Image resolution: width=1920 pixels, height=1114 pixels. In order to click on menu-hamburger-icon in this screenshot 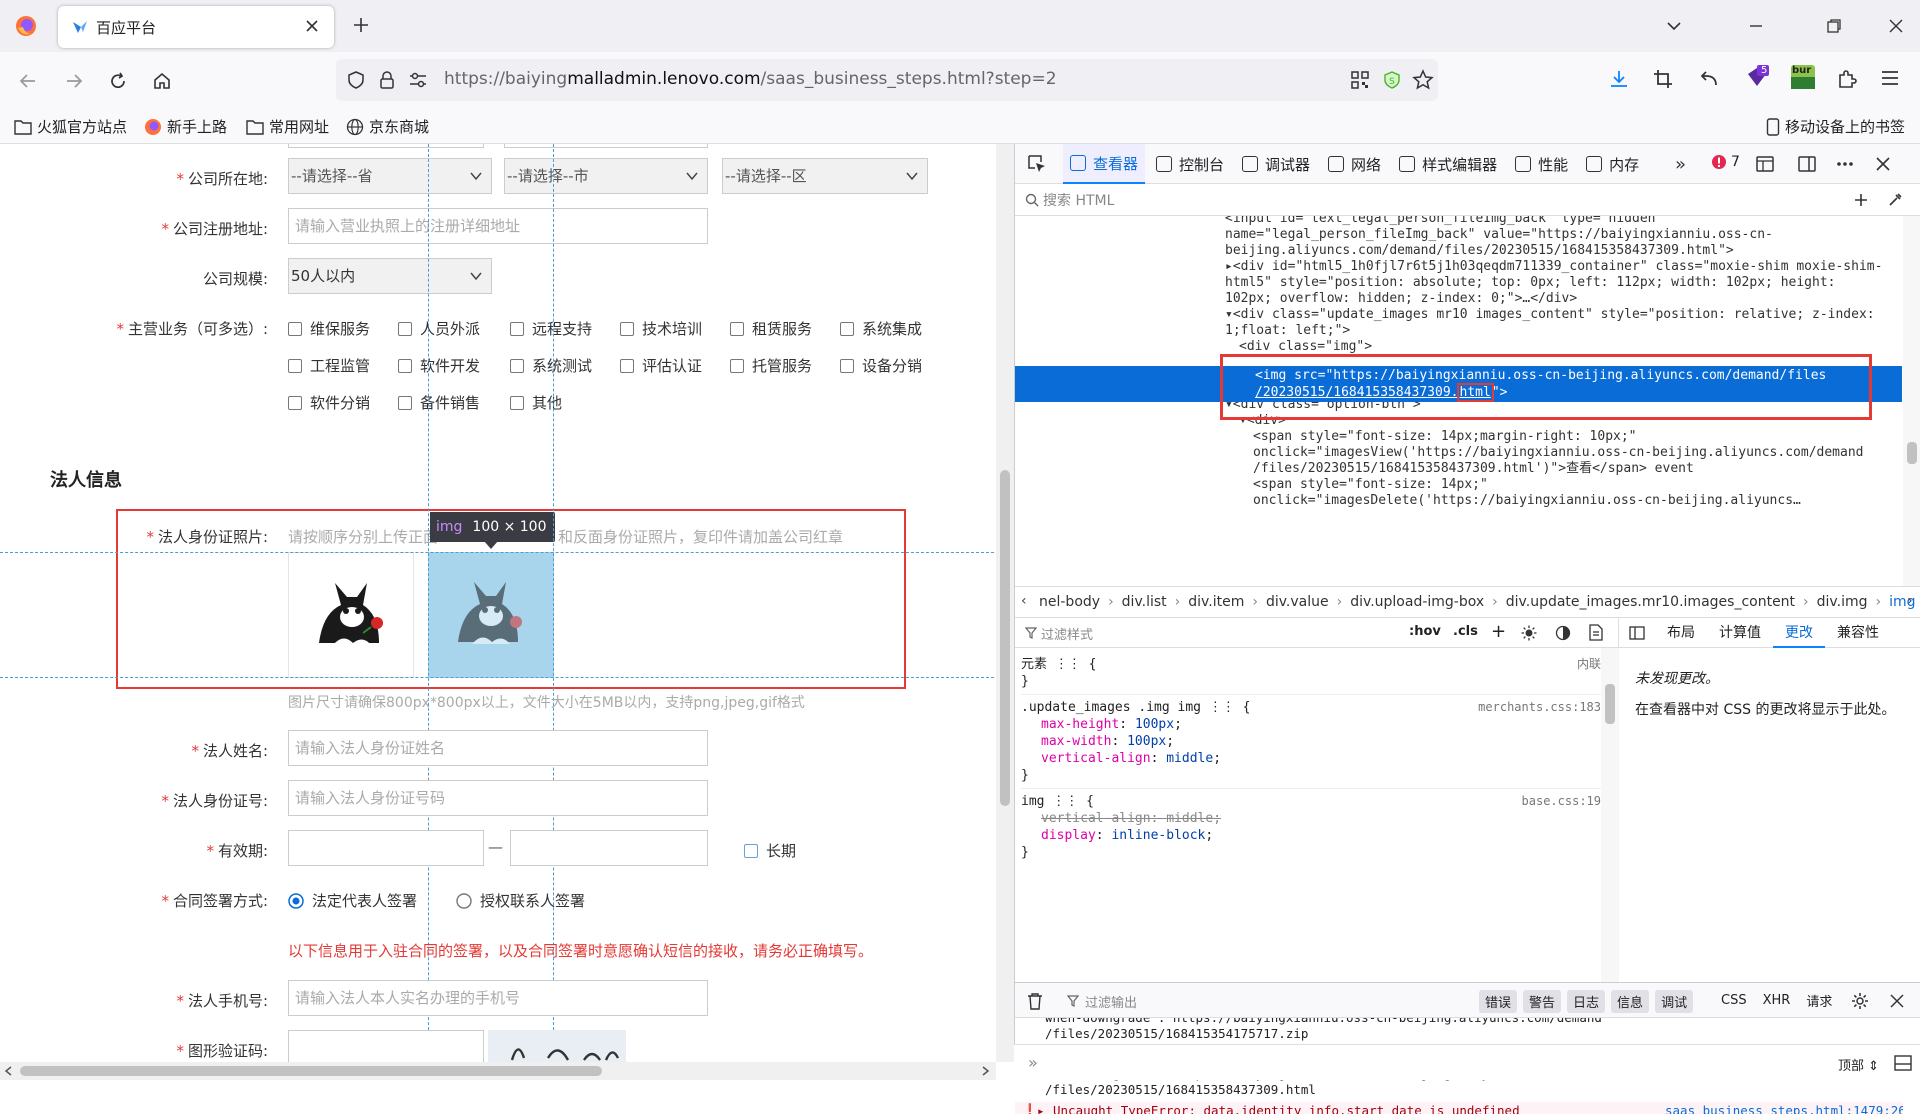, I will do `click(1890, 78)`.